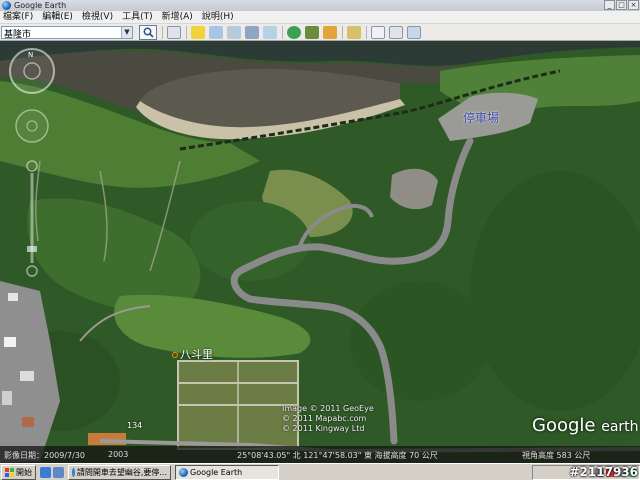  Describe the element at coordinates (198, 32) in the screenshot. I see `placemark-icon` at that location.